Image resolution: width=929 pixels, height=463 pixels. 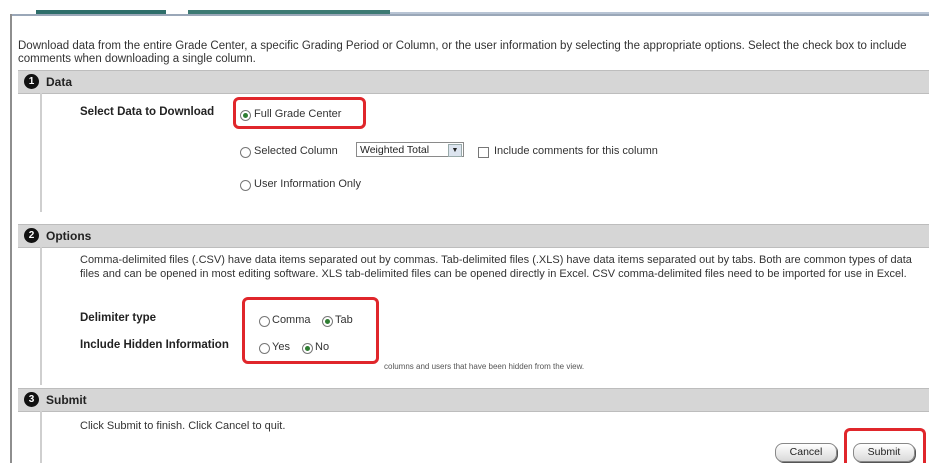 I want to click on select-data-label: Select Data to Download, so click(x=147, y=112).